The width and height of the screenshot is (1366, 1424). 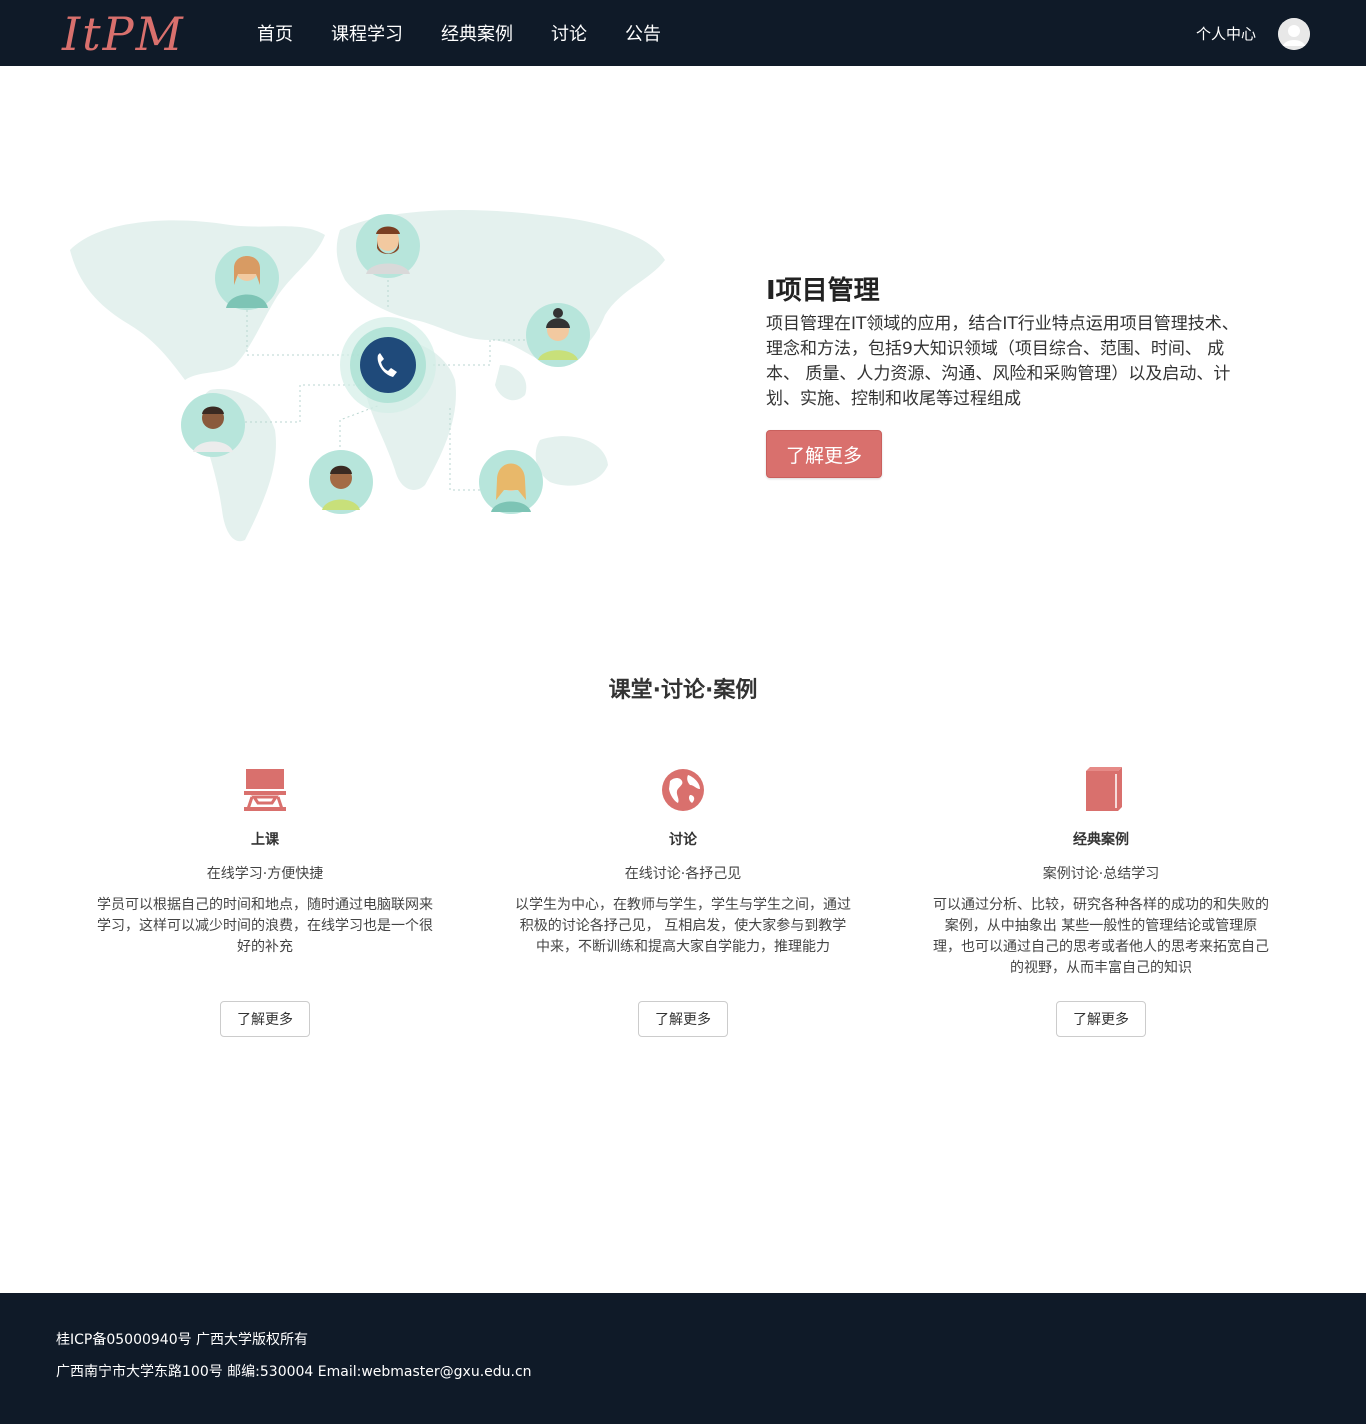 I want to click on nav-cases-link: 经典案例, so click(x=477, y=33).